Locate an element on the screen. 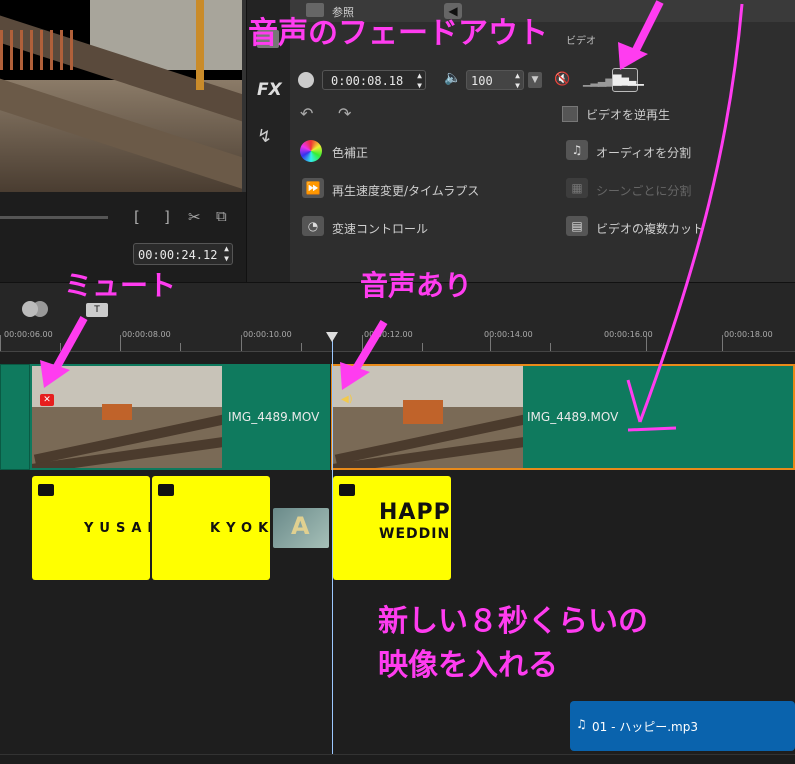 This screenshot has width=795, height=764. split-audio-icon: ♫ is located at coordinates (577, 150).